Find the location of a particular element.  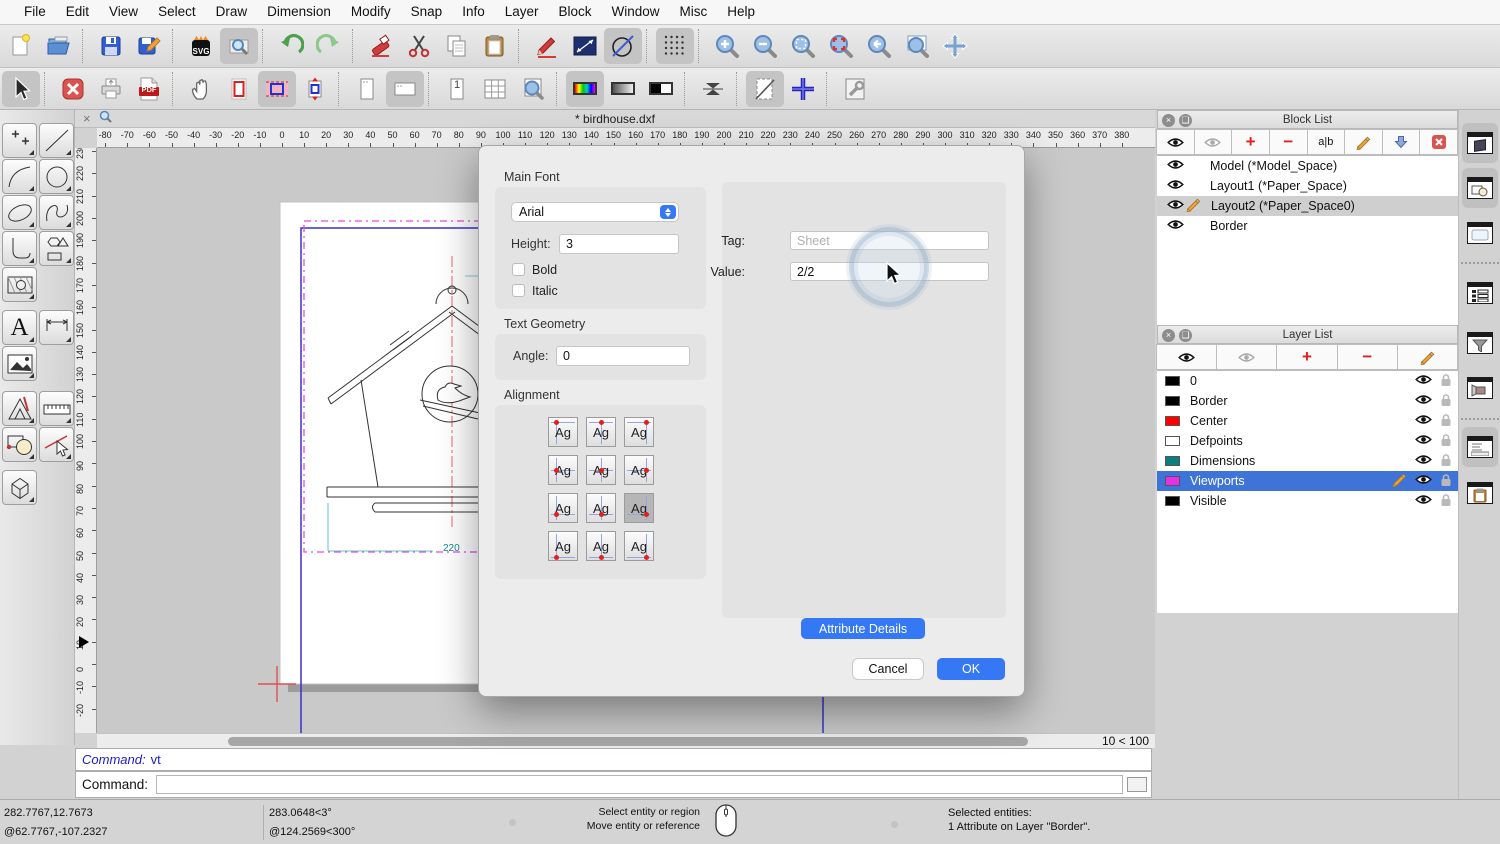

edit-attributes-icon is located at coordinates (547, 46).